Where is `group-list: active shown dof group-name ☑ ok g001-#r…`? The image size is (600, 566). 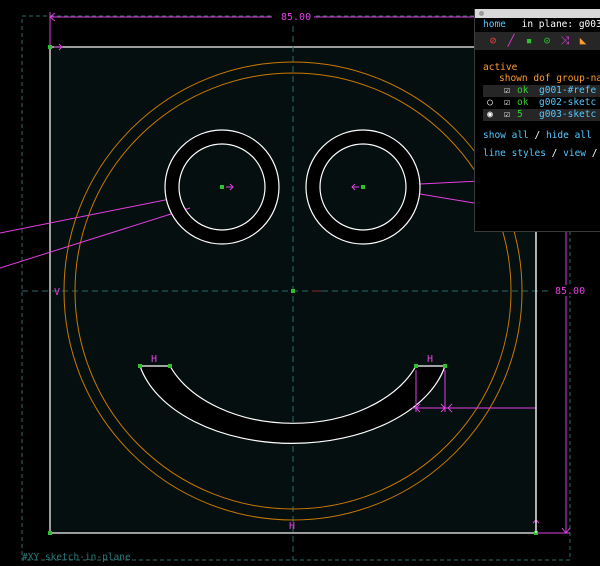
group-list: active shown dof group-name ☑ ok g001-#r… is located at coordinates (537, 104).